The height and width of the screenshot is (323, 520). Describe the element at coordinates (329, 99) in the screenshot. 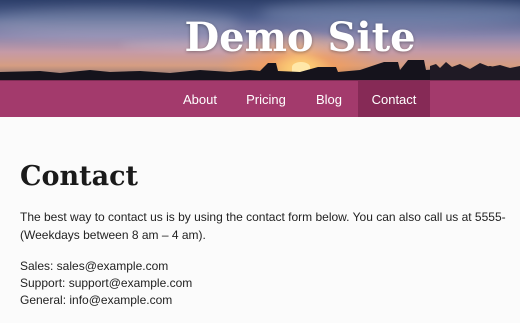

I see `nav-item-blog: Blog` at that location.